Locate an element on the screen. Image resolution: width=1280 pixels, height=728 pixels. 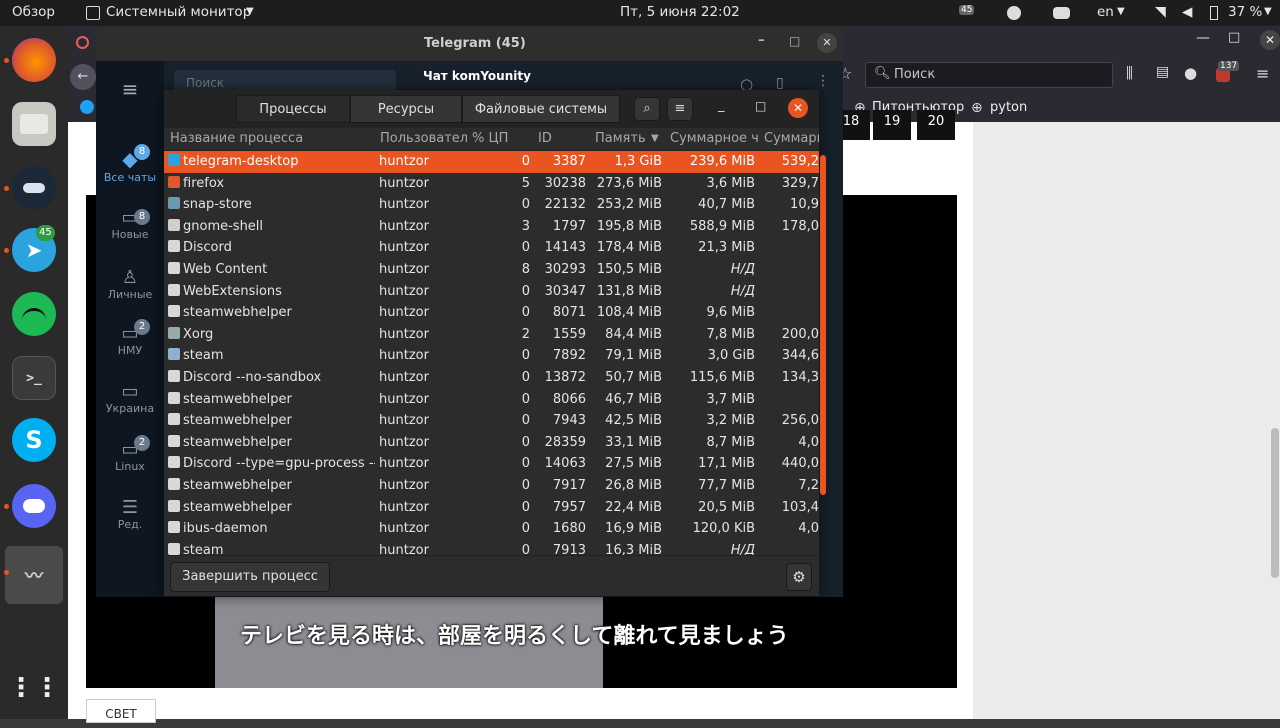
tab-processes: Процессы is located at coordinates (293, 109).